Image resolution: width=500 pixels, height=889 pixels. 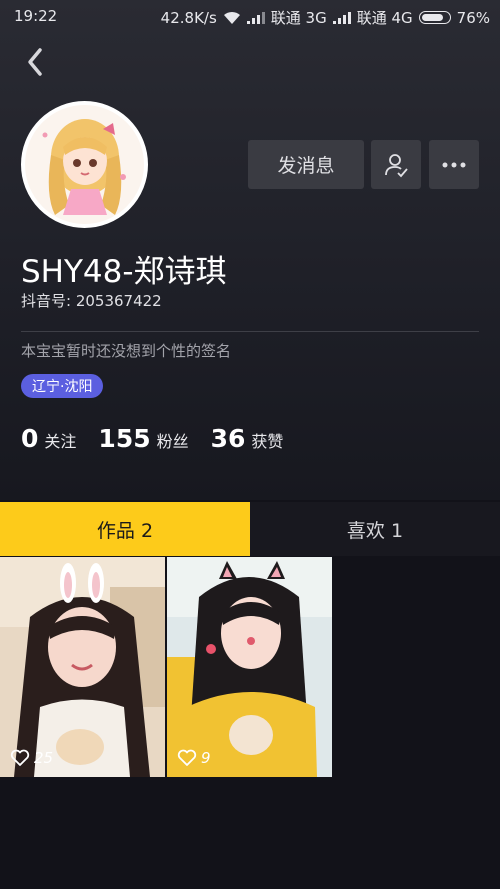 What do you see at coordinates (188, 17) in the screenshot?
I see `network-speed: 42.8K/s` at bounding box center [188, 17].